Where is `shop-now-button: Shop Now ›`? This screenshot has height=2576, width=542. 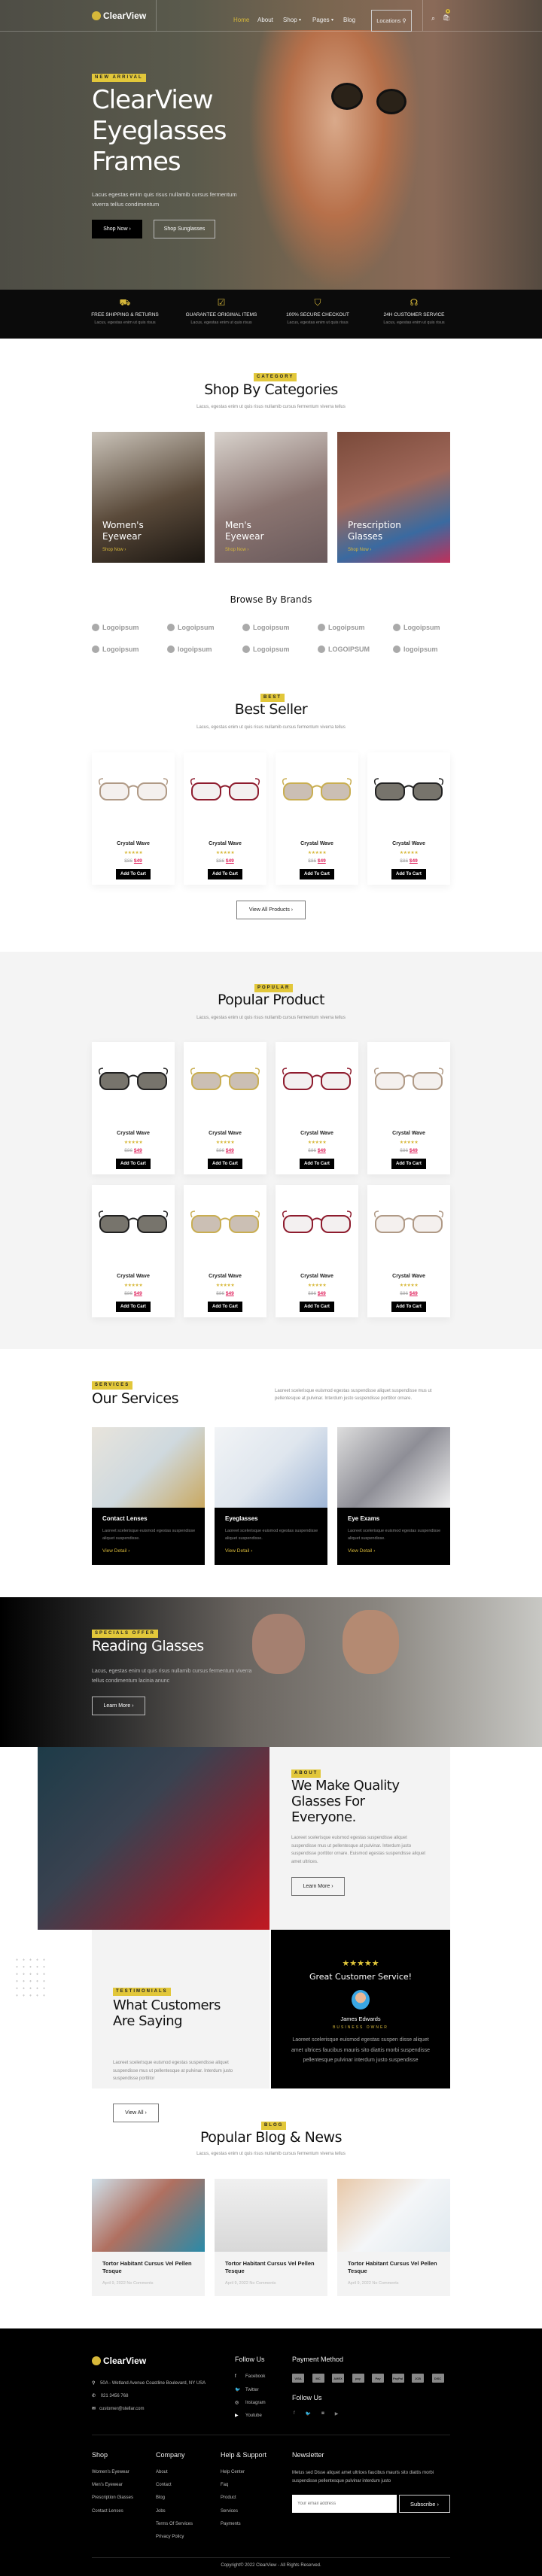
shop-now-button: Shop Now › is located at coordinates (117, 229).